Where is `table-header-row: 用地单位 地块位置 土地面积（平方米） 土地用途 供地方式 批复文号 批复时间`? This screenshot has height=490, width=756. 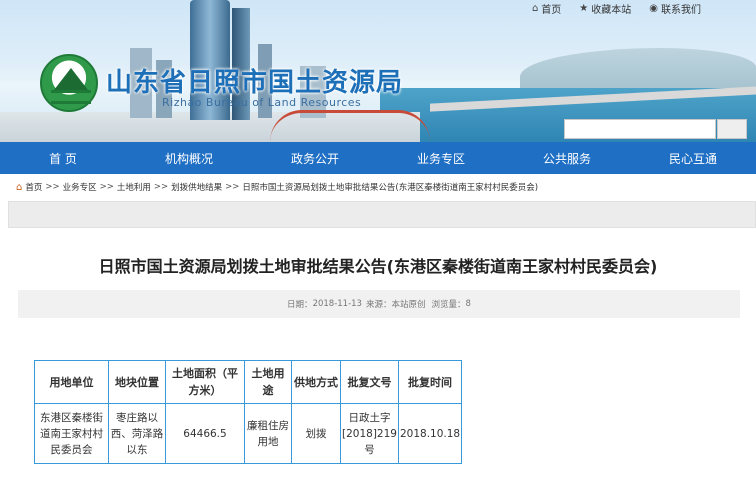
table-header-row: 用地单位 地块位置 土地面积（平方米） 土地用途 供地方式 批复文号 批复时间 is located at coordinates (248, 382).